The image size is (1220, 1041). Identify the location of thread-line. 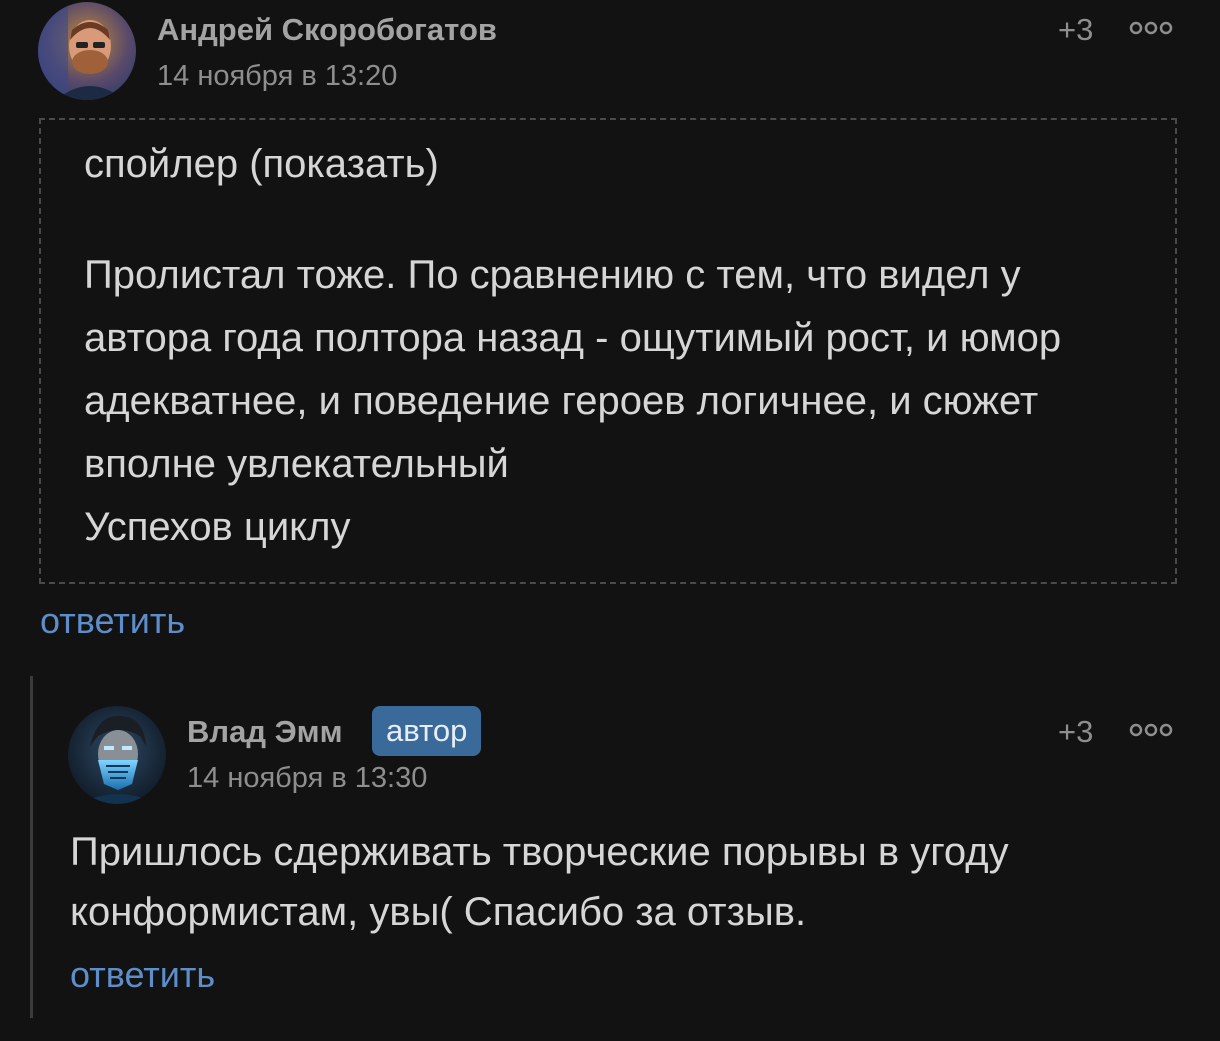
(31, 847).